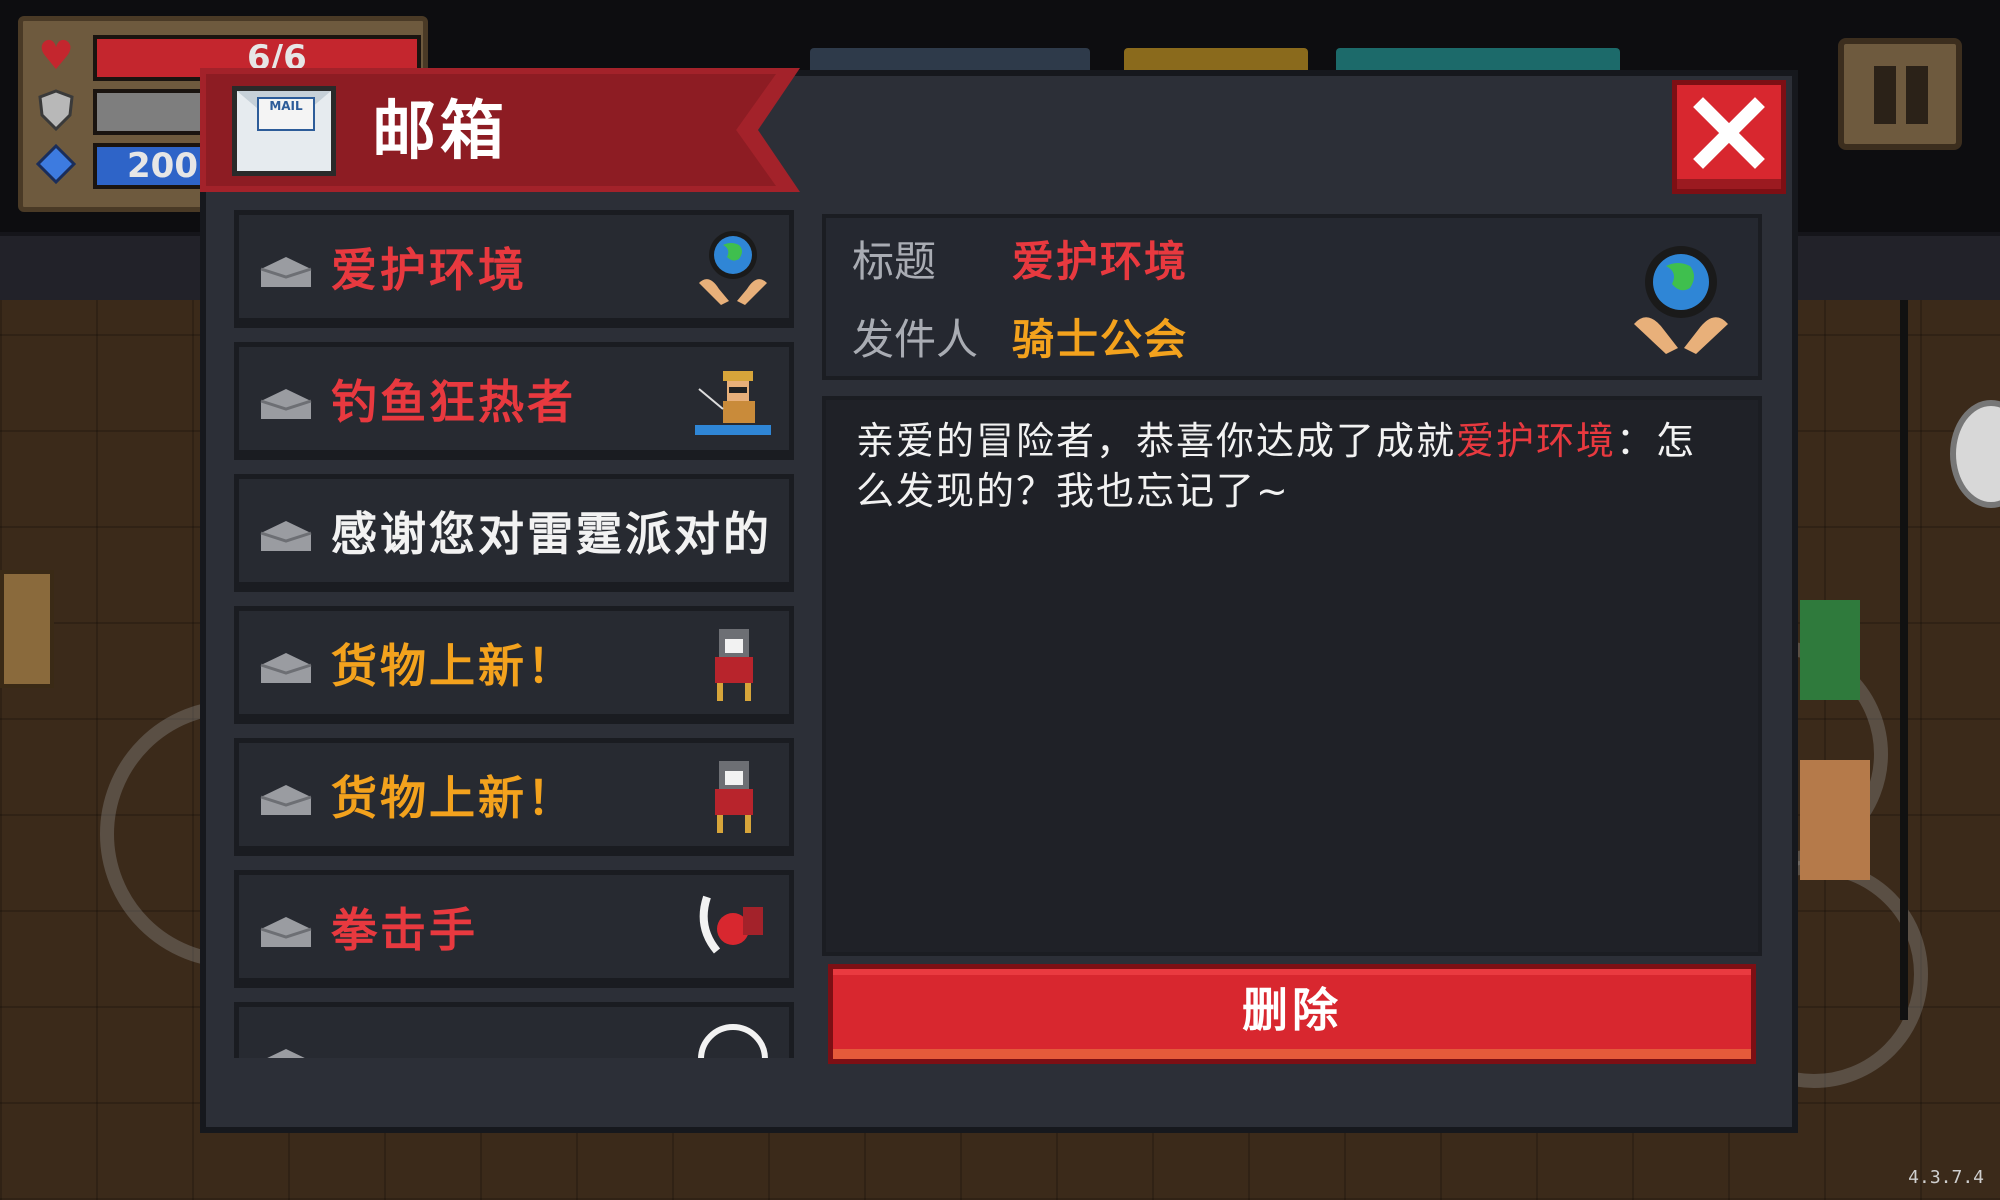 This screenshot has height=1200, width=2000. I want to click on sender-label: 发件人, so click(915, 339).